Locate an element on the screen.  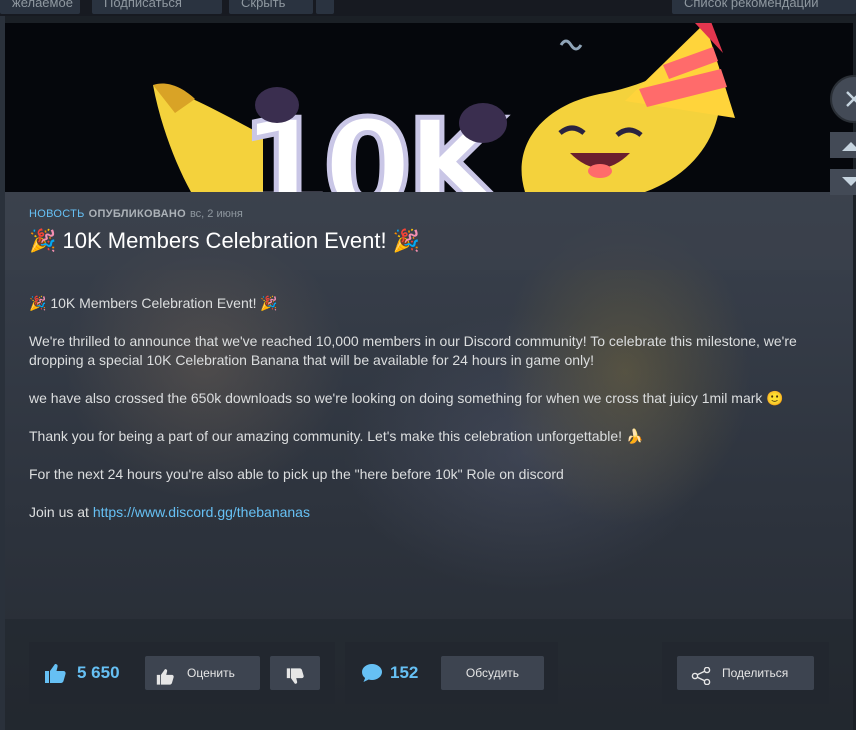
wishlist-label: желаемое is located at coordinates (42, 5).